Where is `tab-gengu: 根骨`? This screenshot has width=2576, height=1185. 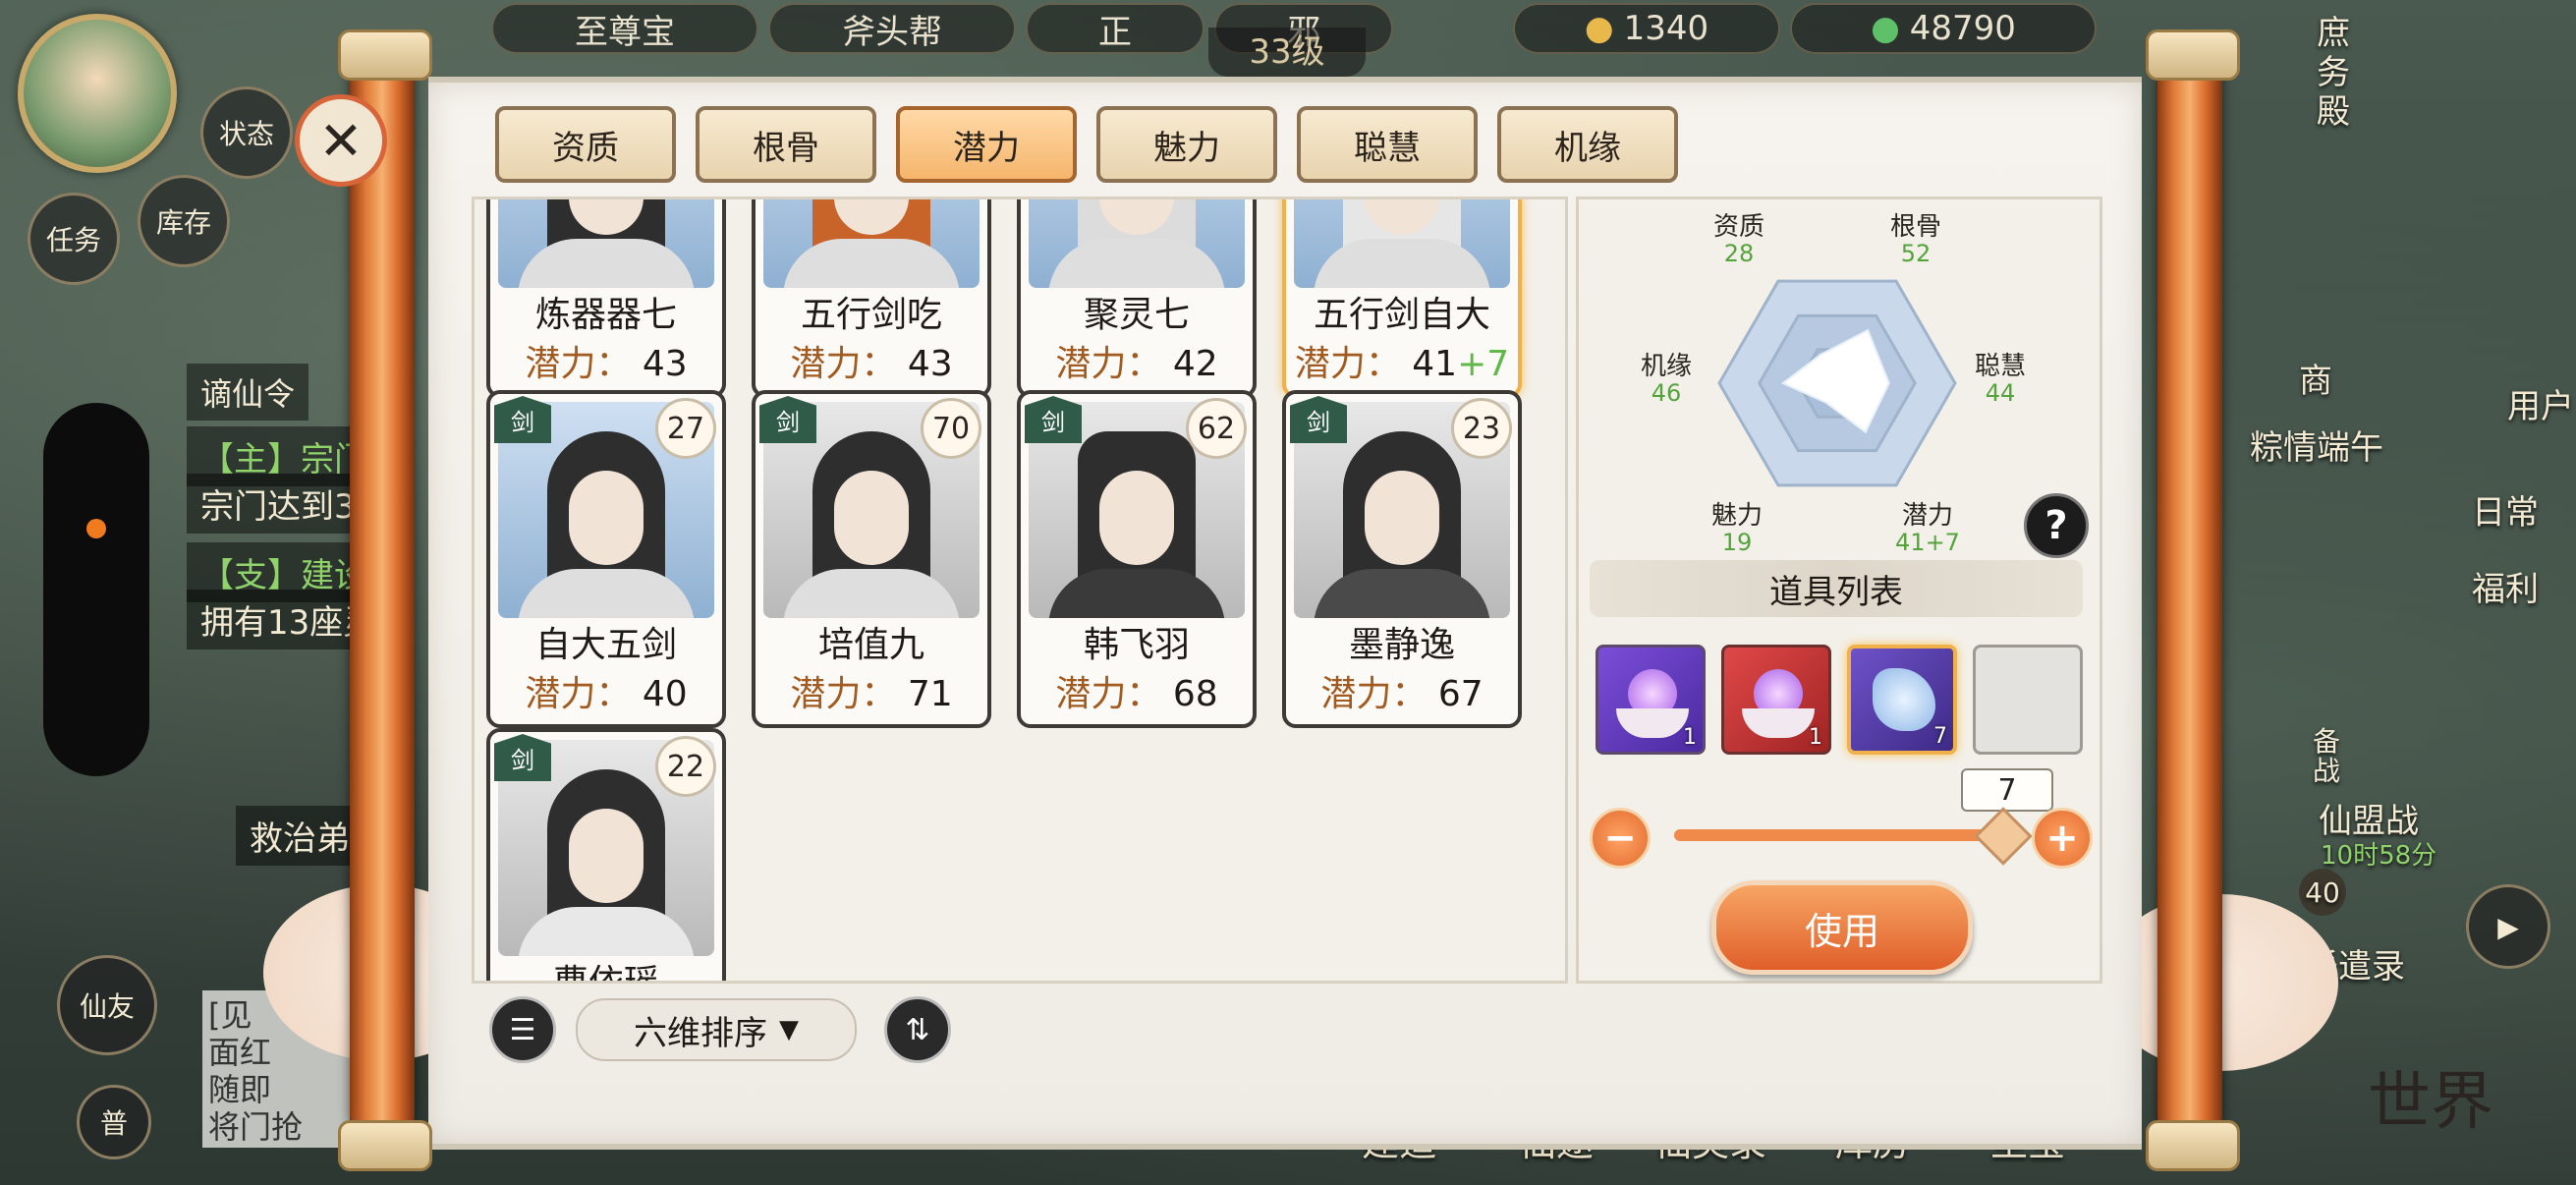 tab-gengu: 根骨 is located at coordinates (786, 145).